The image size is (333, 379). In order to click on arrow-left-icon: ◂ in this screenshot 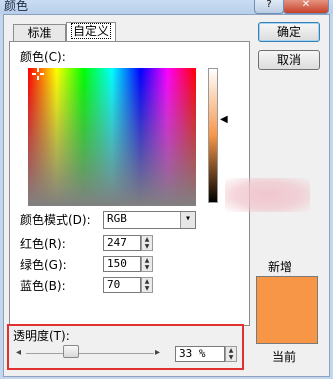, I will do `click(18, 352)`.